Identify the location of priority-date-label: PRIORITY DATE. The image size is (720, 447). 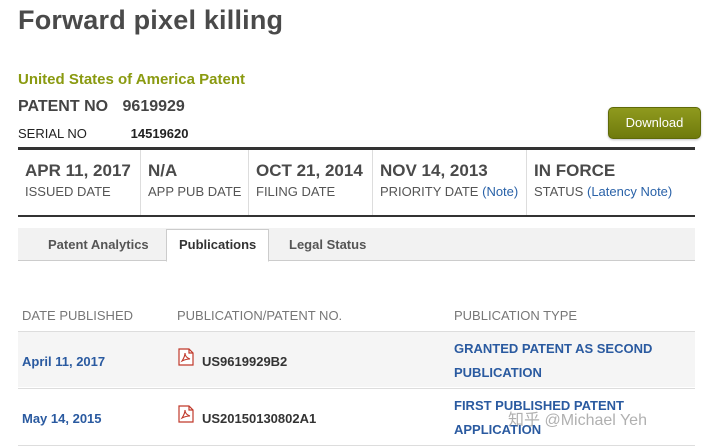
(429, 191).